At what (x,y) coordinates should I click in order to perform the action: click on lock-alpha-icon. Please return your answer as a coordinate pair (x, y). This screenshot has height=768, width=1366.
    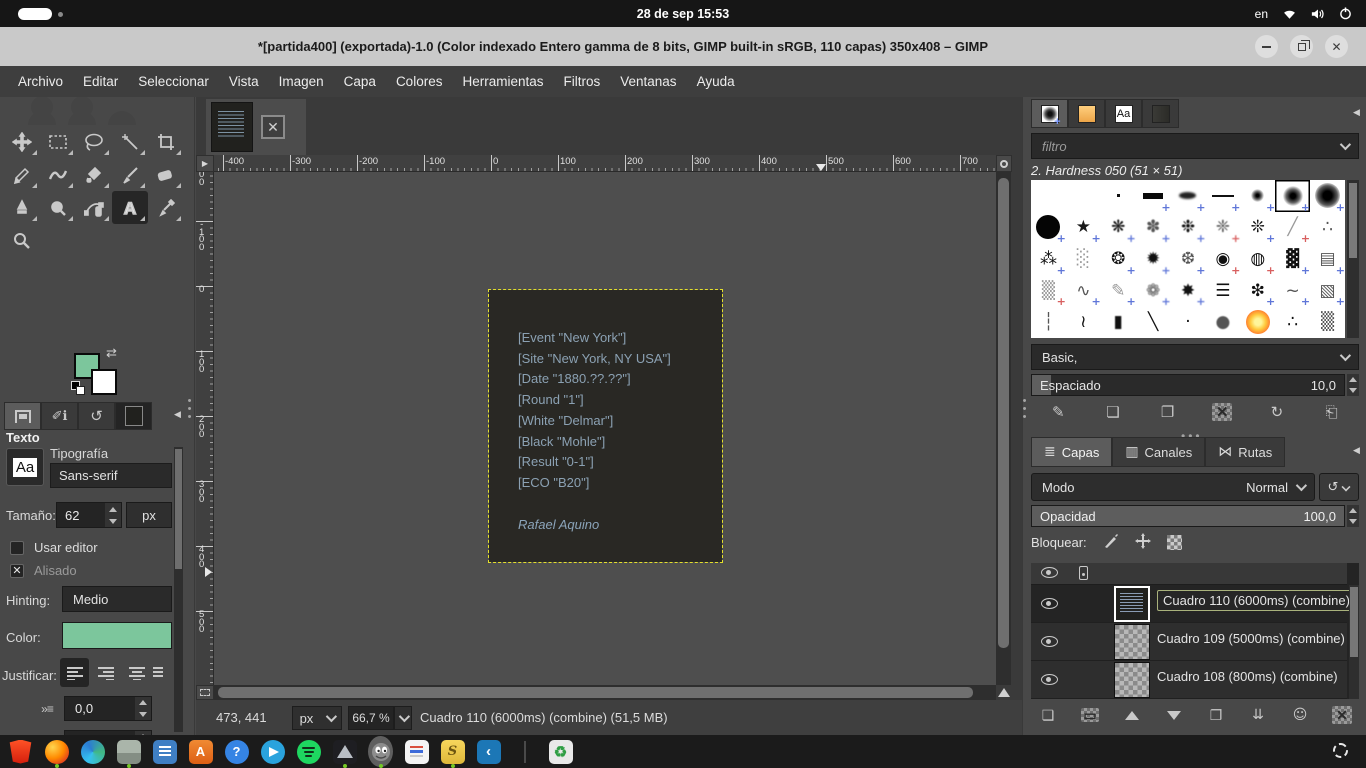
    Looking at the image, I should click on (1174, 542).